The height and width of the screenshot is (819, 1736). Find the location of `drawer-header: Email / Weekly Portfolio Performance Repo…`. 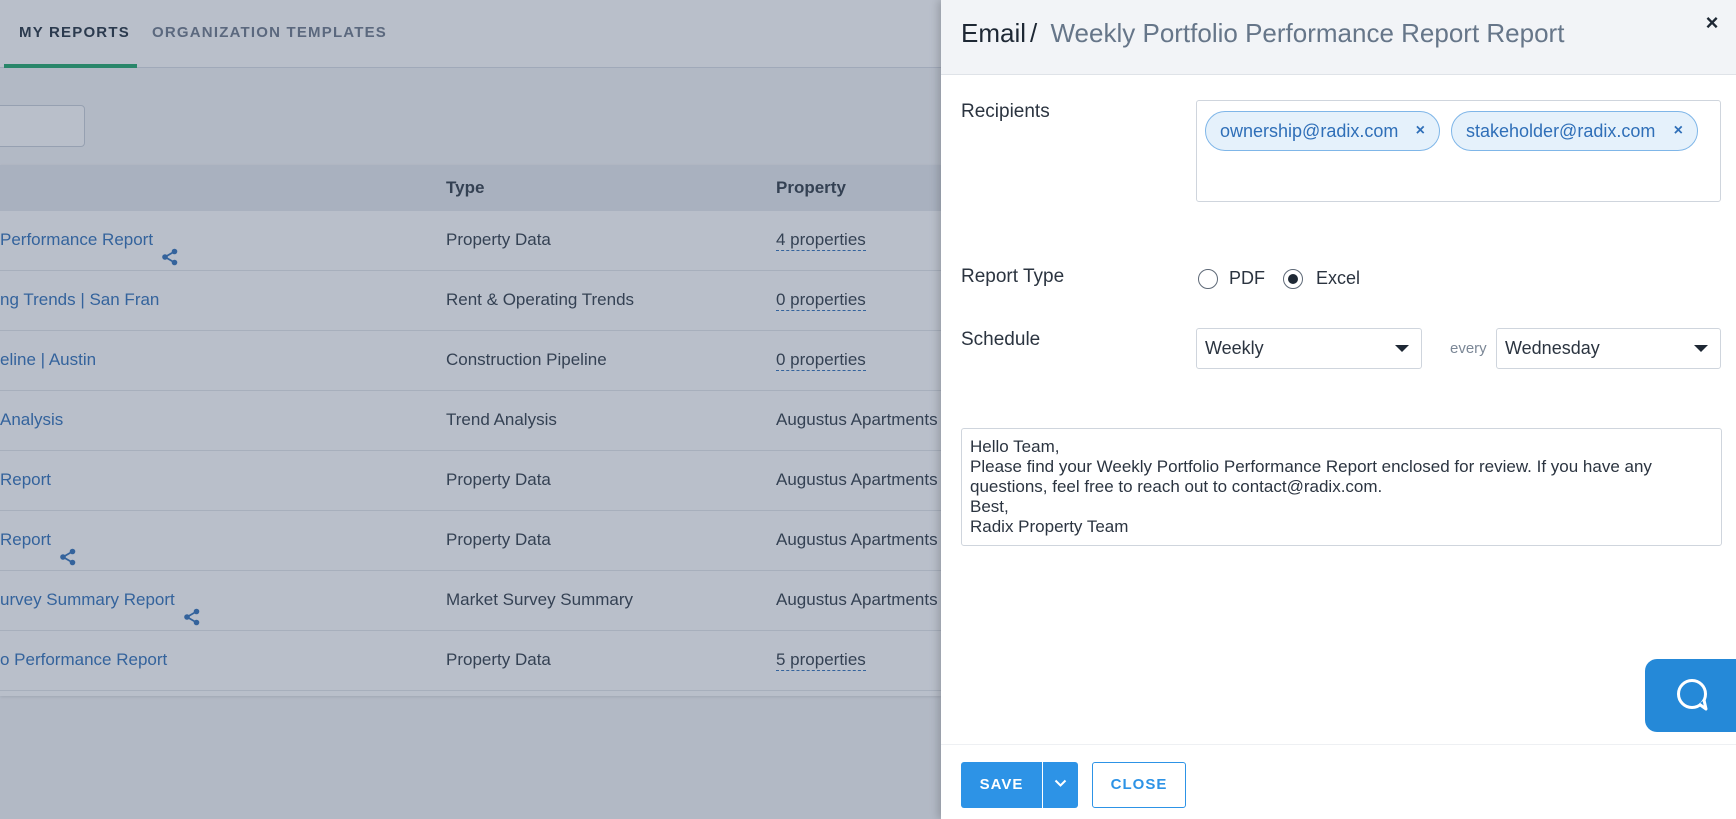

drawer-header: Email / Weekly Portfolio Performance Repo… is located at coordinates (1338, 37).